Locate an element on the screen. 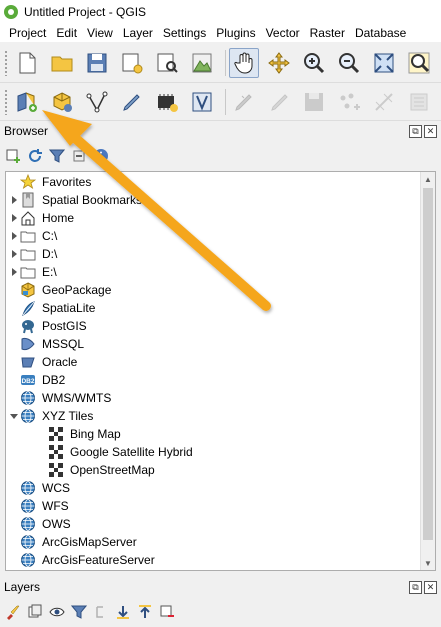  menu-raster: Raster is located at coordinates (327, 33).